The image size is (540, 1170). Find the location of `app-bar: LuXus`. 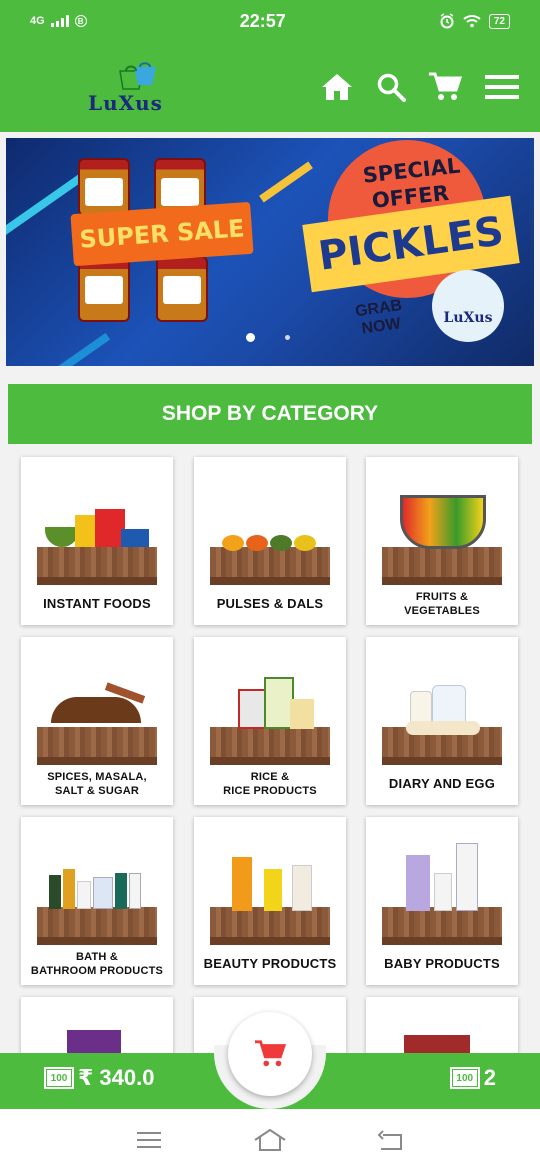

app-bar: LuXus is located at coordinates (270, 87).